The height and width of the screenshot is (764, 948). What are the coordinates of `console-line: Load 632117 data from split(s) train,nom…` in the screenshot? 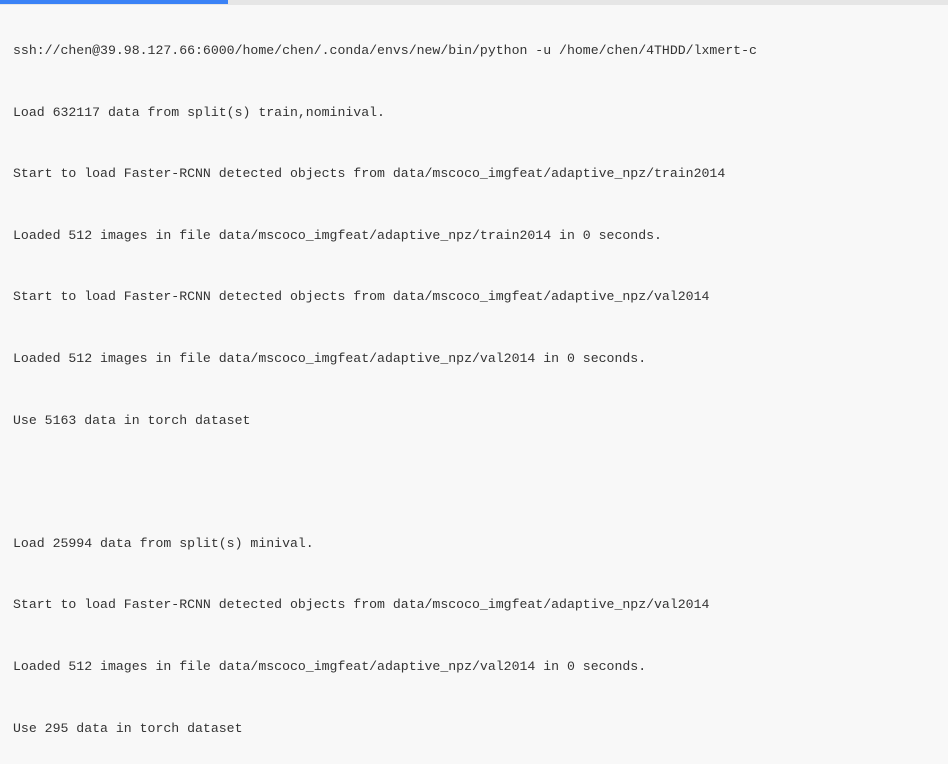 It's located at (199, 112).